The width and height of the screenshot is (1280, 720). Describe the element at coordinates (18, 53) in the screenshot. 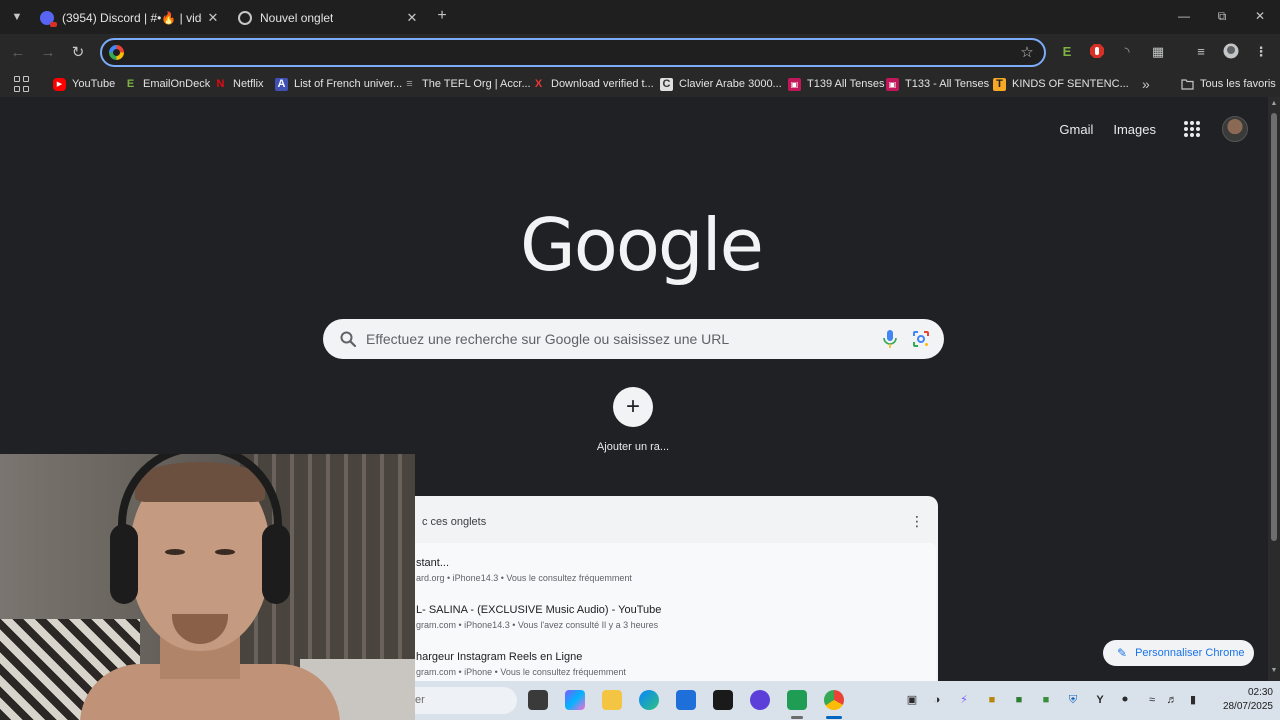

I see `back-arrow-icon: ←` at that location.